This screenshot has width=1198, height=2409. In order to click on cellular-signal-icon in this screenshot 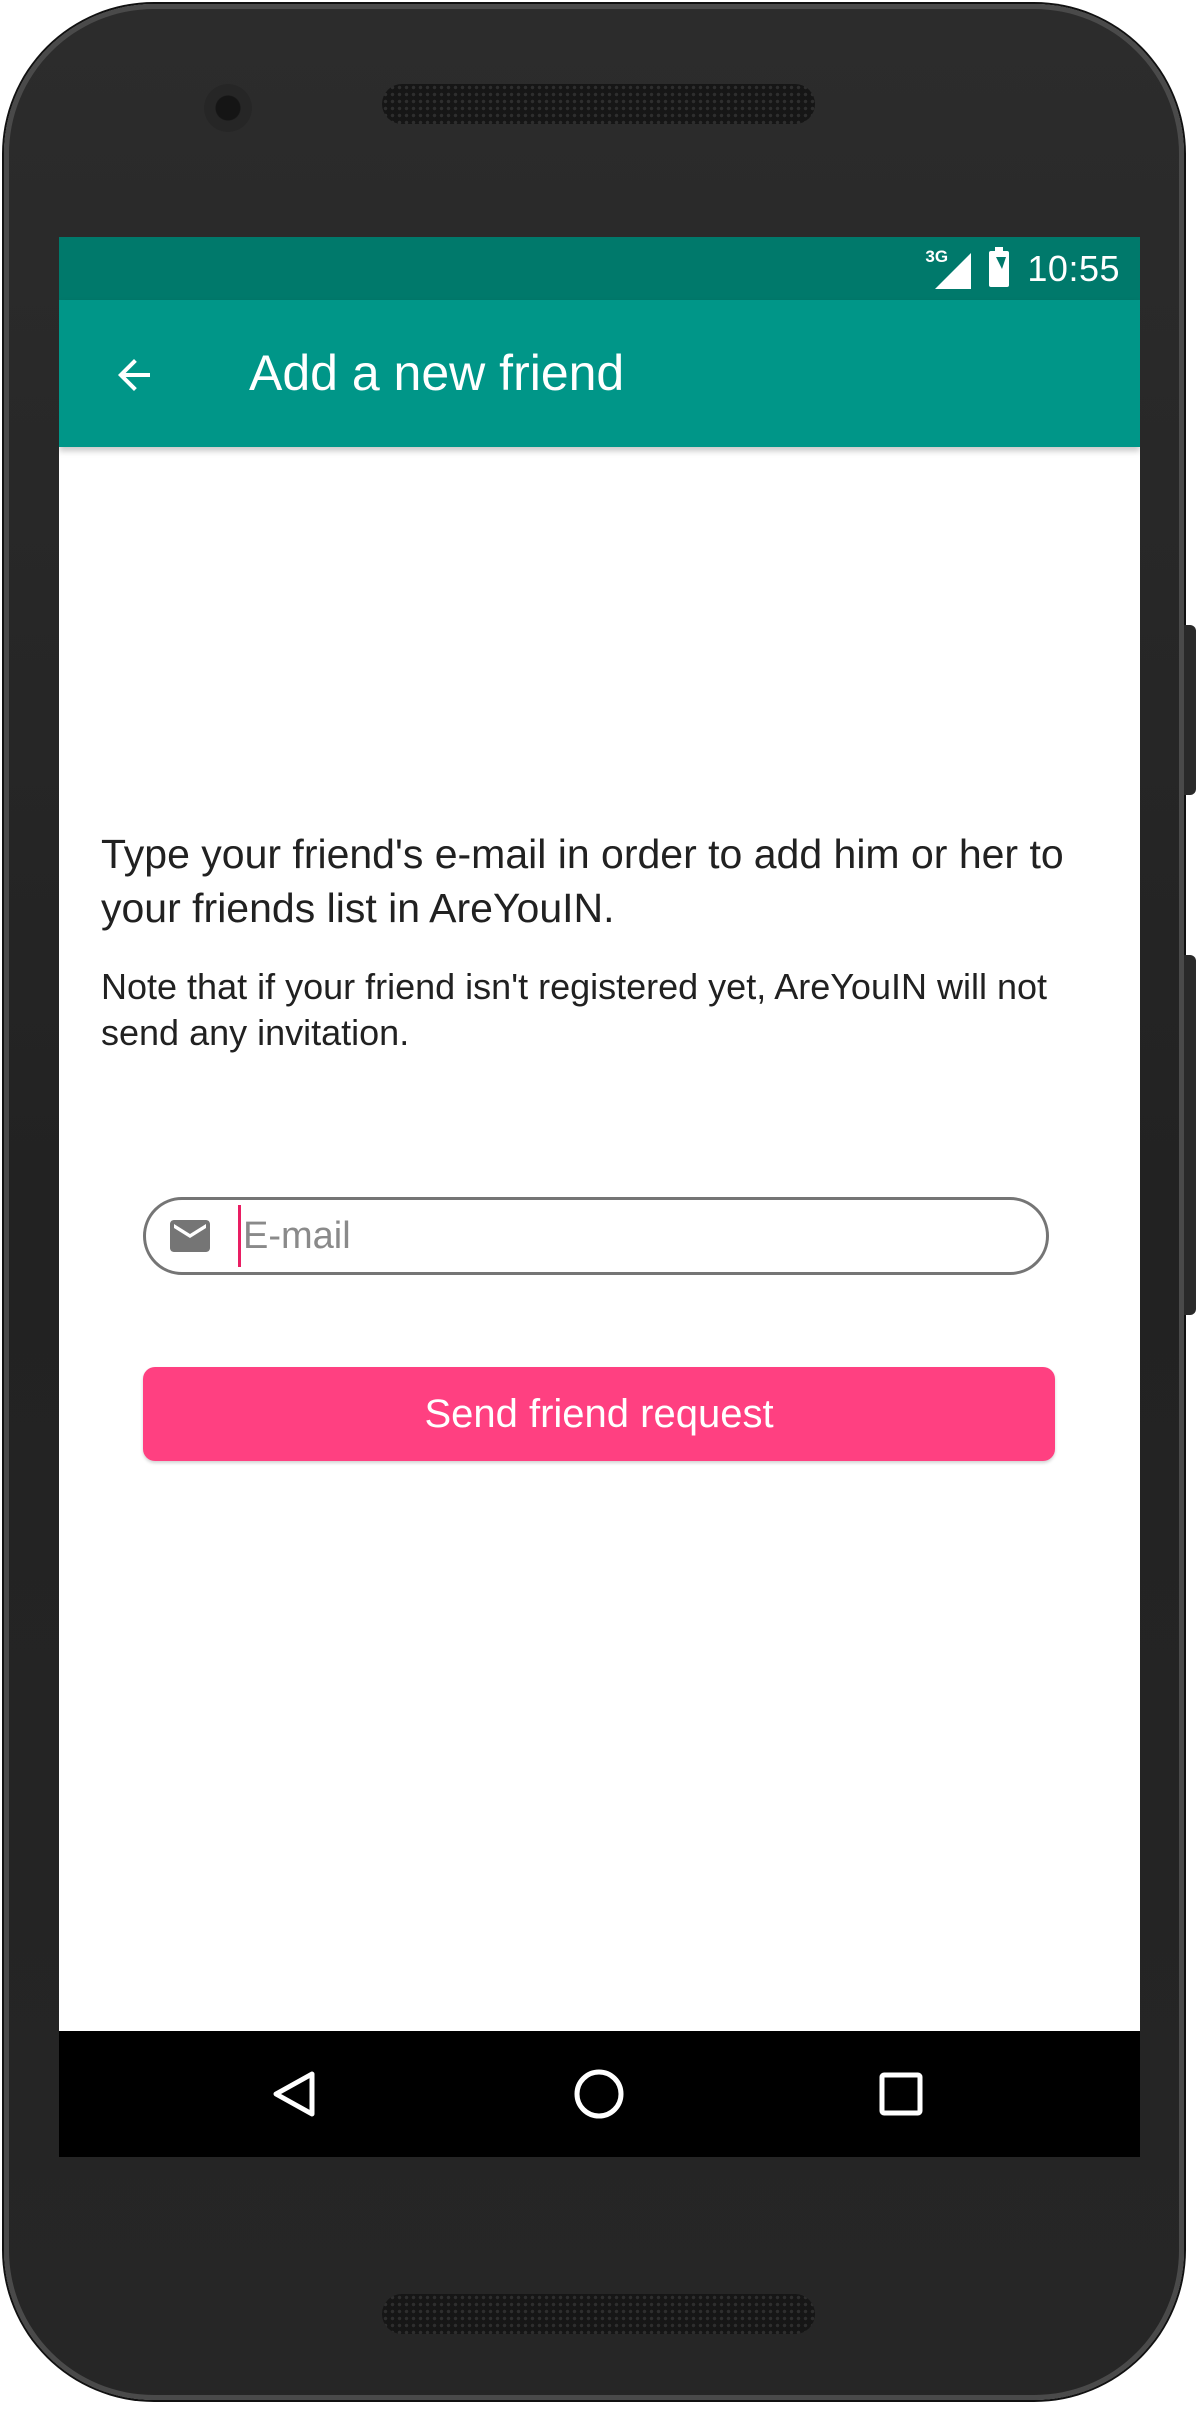, I will do `click(953, 270)`.